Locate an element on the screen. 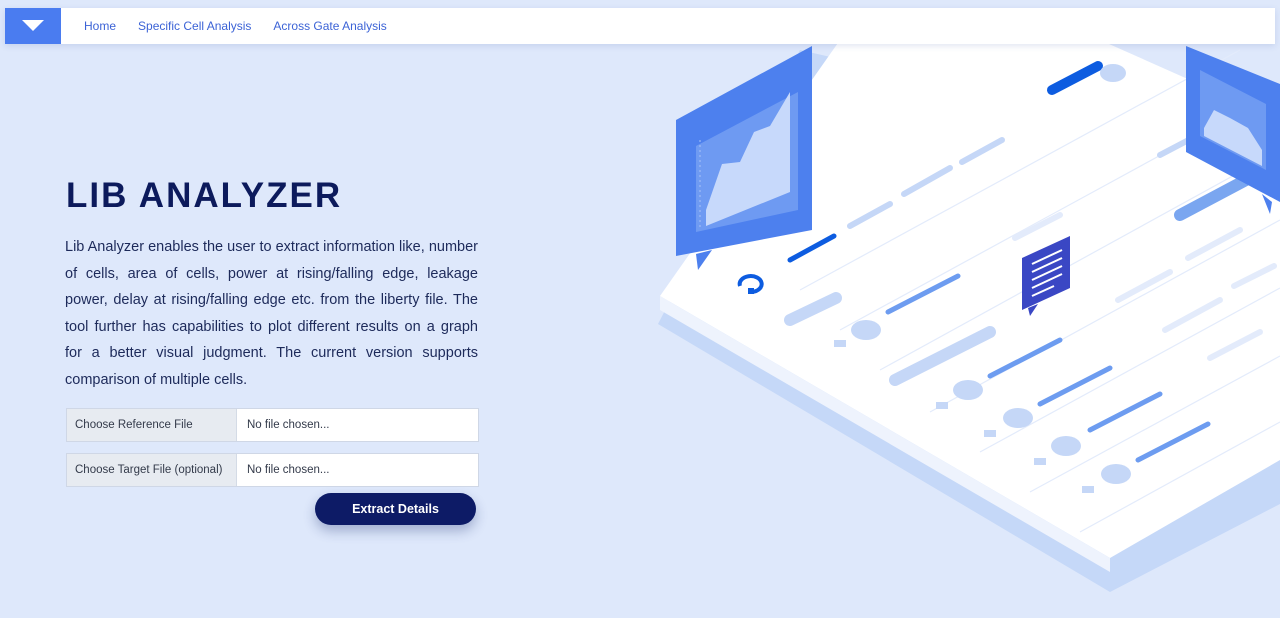 The height and width of the screenshot is (618, 1280). reference-file-label: Choose Reference File is located at coordinates (152, 425).